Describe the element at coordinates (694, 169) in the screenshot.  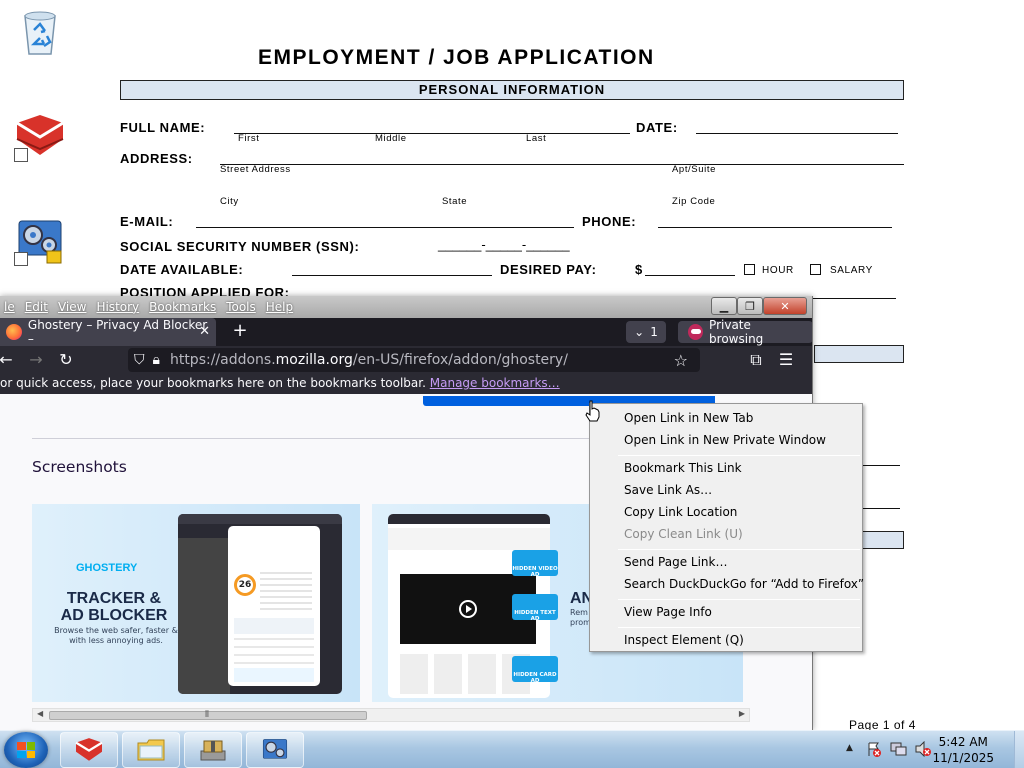
I see `apt-sublabel: Apt/Suite` at that location.